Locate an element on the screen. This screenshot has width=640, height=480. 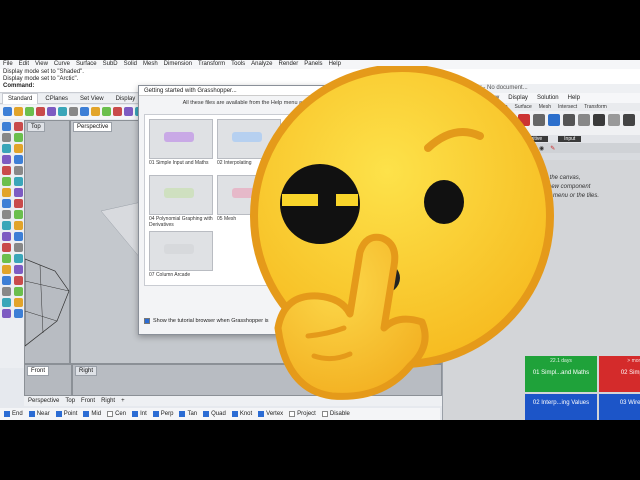
add-viewport-icon: + is located at coordinates (123, 401).